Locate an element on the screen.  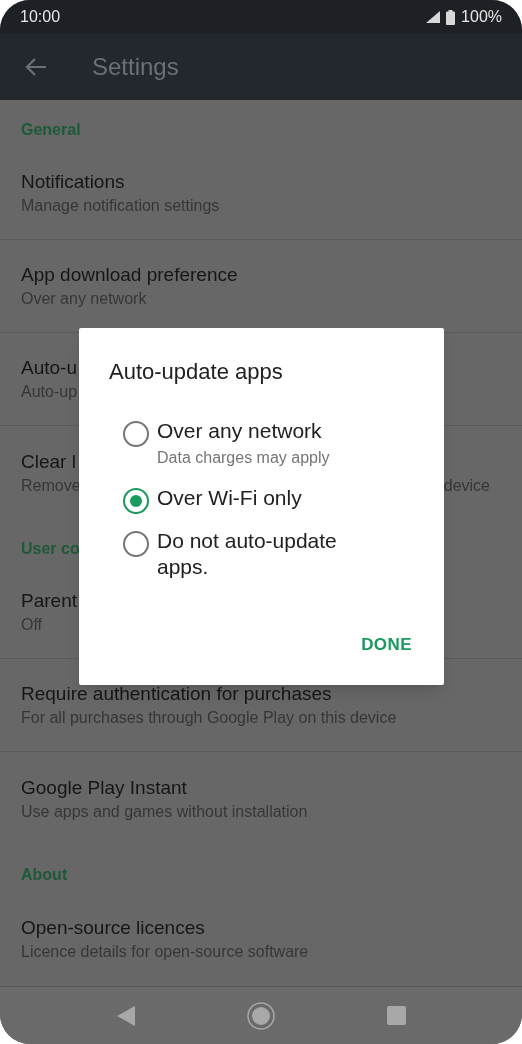
battery-level: 100% is located at coordinates (481, 17).